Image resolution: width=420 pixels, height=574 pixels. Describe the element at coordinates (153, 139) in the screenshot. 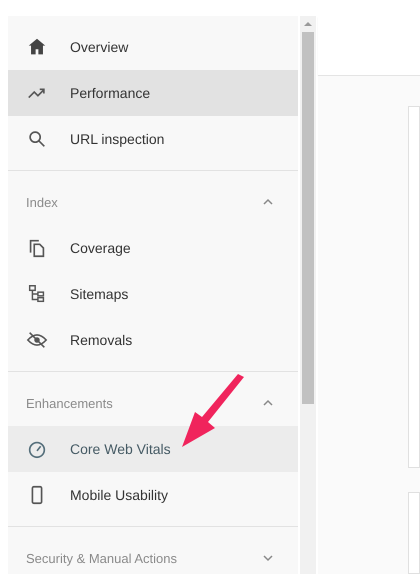

I see `sidebar-item: URL inspection` at that location.